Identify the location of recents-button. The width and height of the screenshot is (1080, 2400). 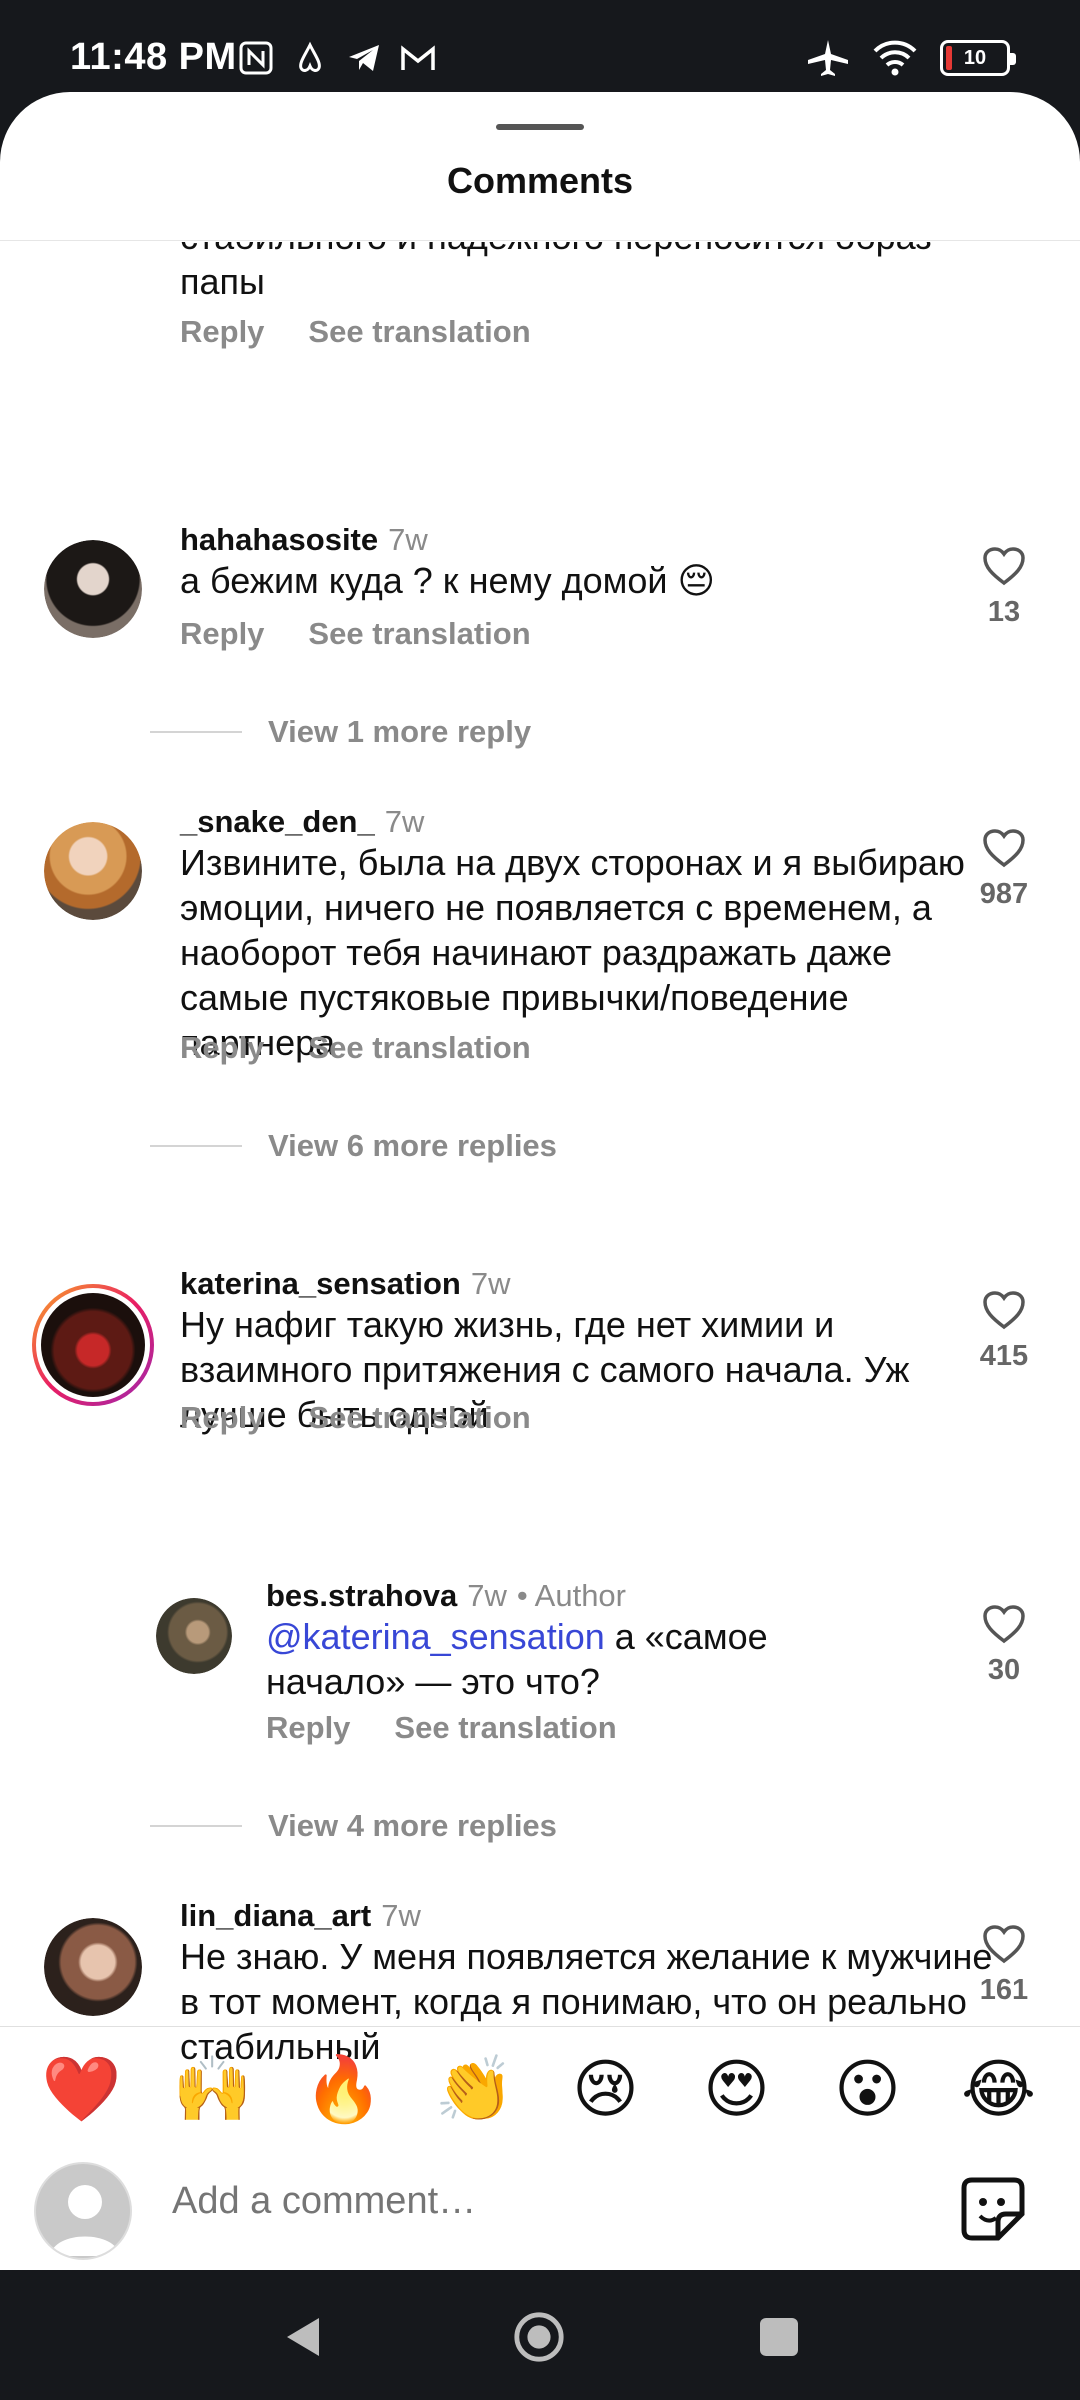
(779, 2337).